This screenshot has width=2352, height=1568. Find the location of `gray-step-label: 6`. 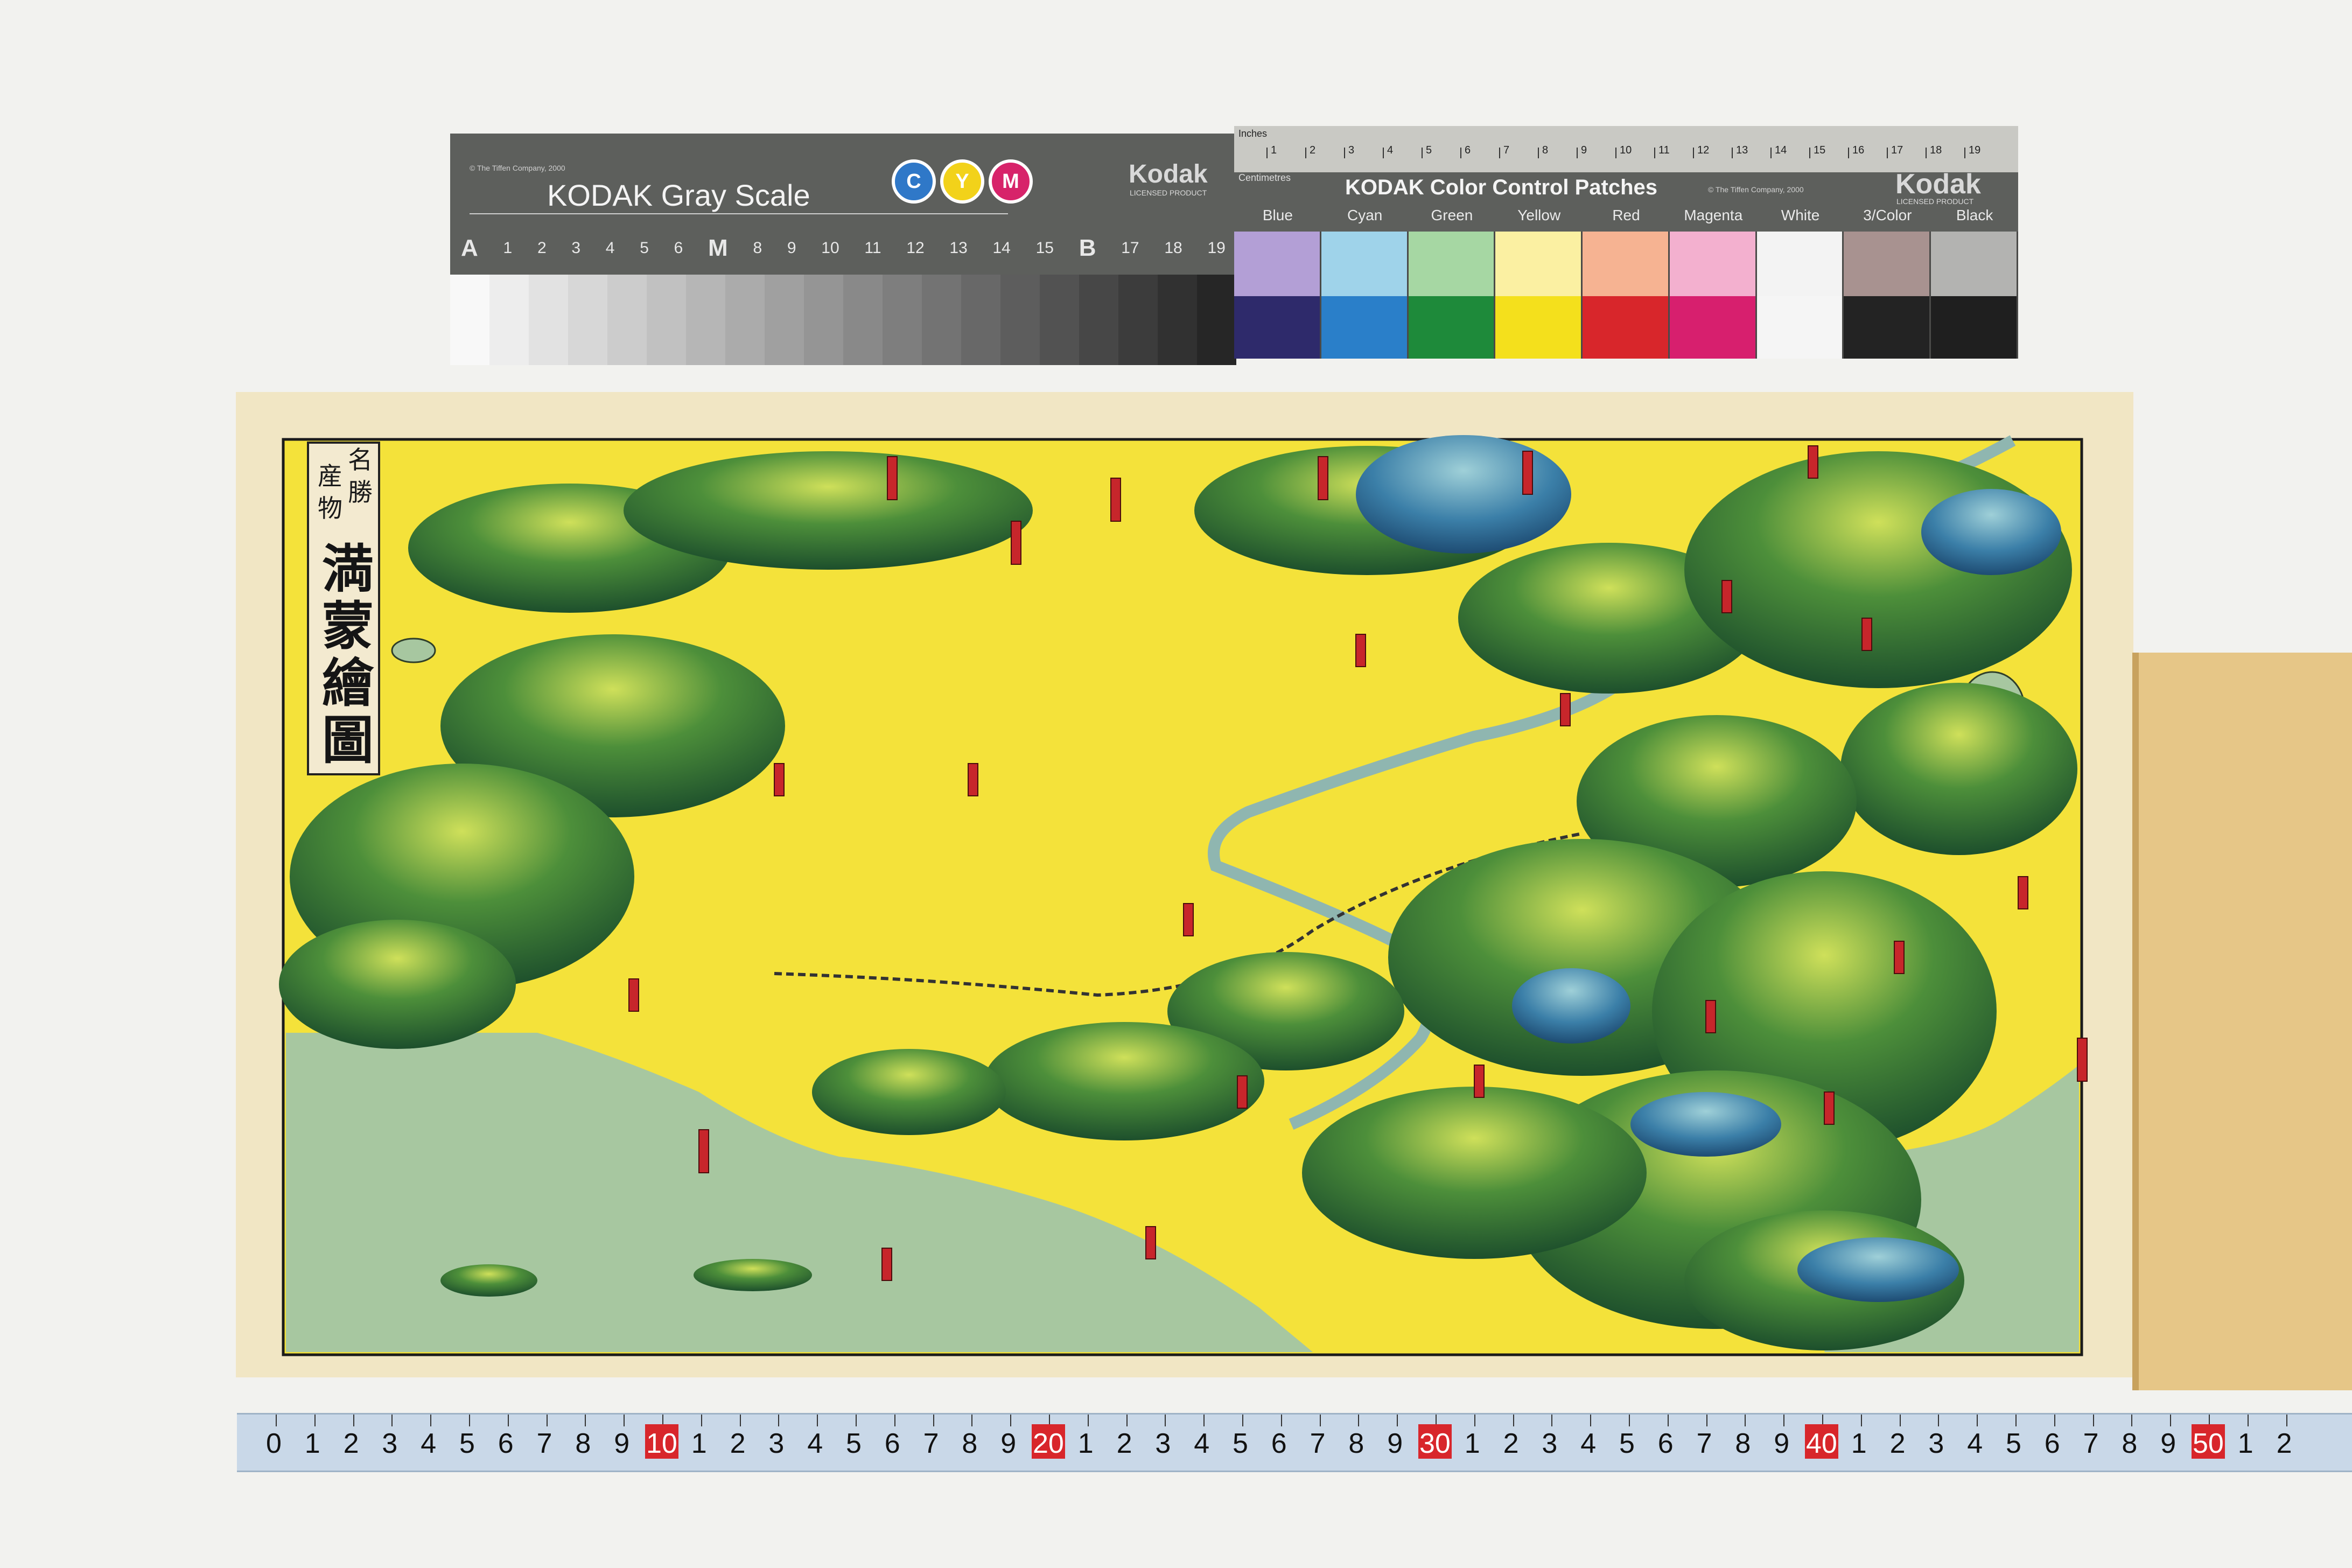

gray-step-label: 6 is located at coordinates (678, 248).